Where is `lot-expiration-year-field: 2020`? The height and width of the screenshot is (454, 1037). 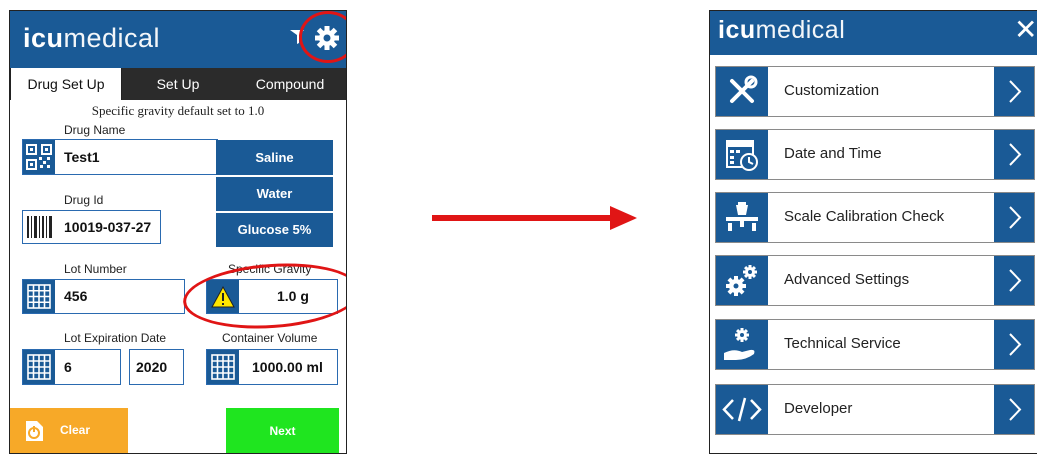 lot-expiration-year-field: 2020 is located at coordinates (156, 367).